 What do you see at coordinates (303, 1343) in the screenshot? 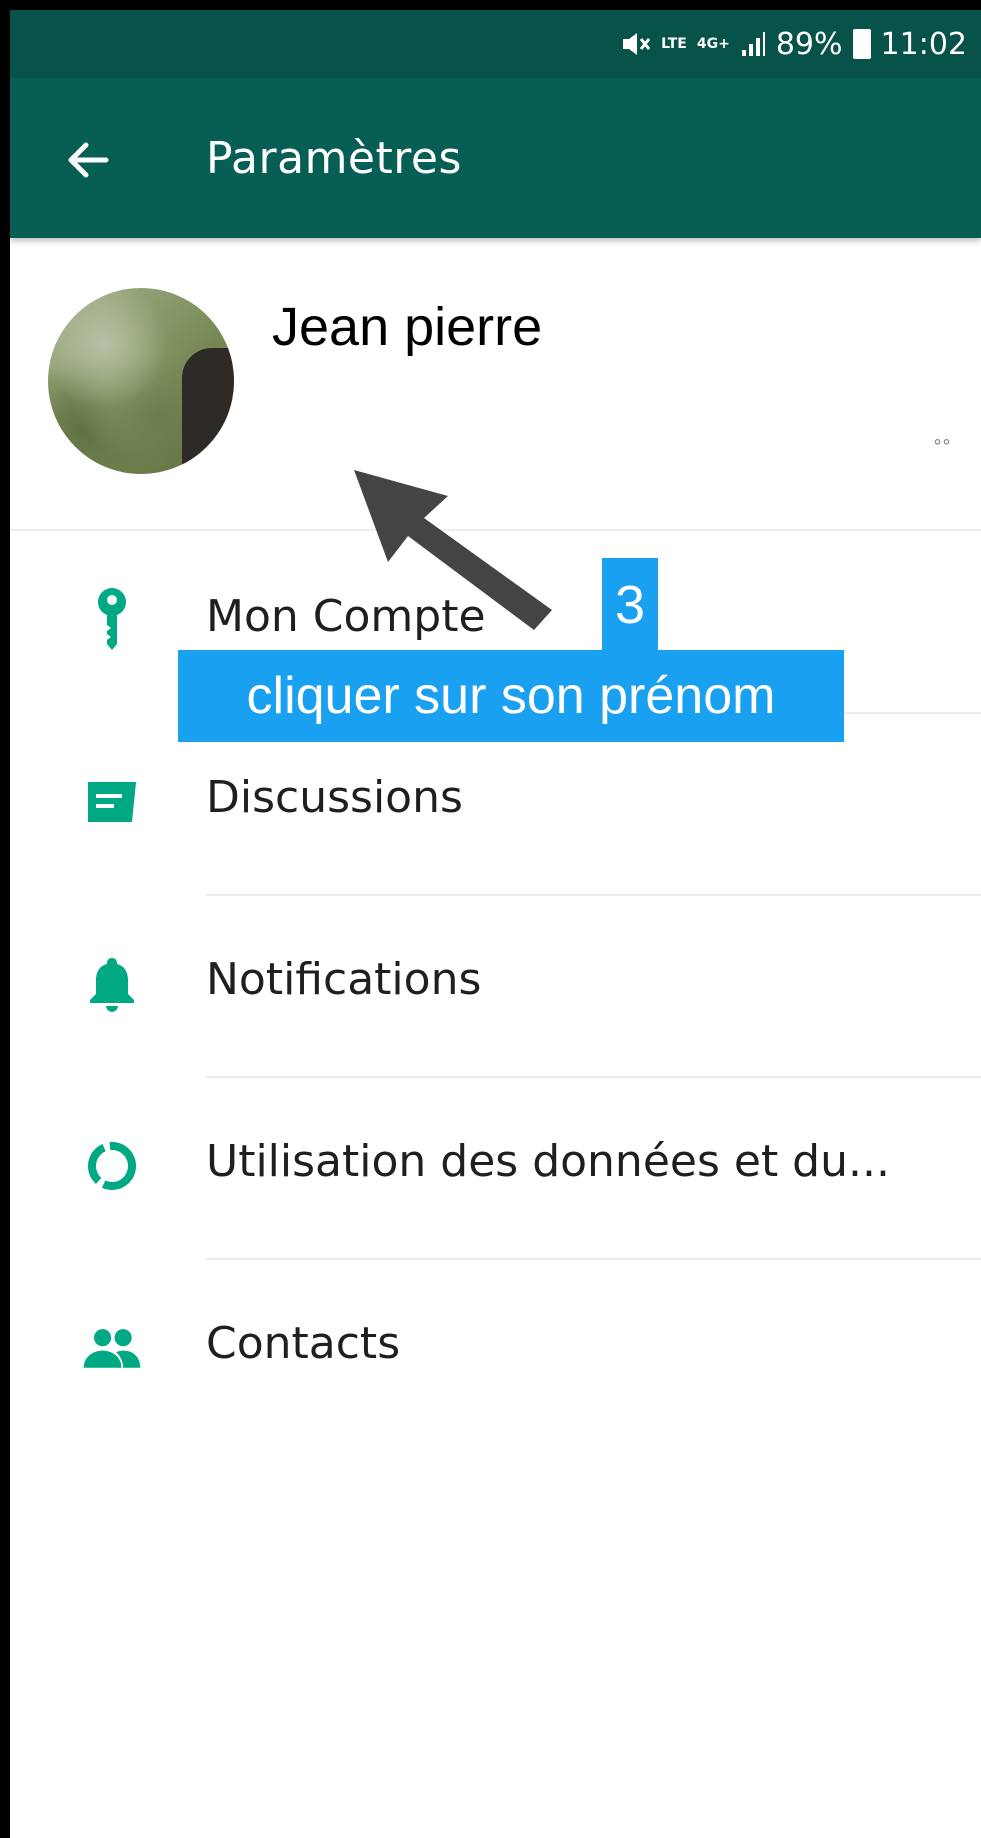
I see `menu-label-contacts: Contacts` at bounding box center [303, 1343].